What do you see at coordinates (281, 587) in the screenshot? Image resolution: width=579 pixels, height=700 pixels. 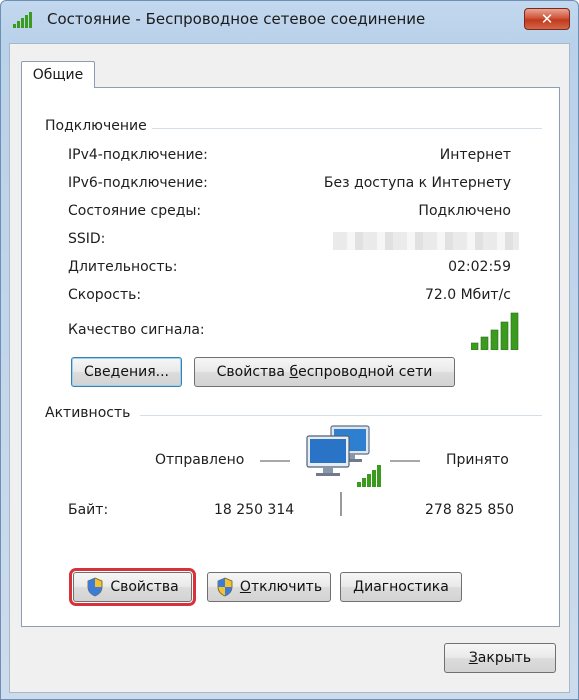 I see `disconnect-button-label: Отключить` at bounding box center [281, 587].